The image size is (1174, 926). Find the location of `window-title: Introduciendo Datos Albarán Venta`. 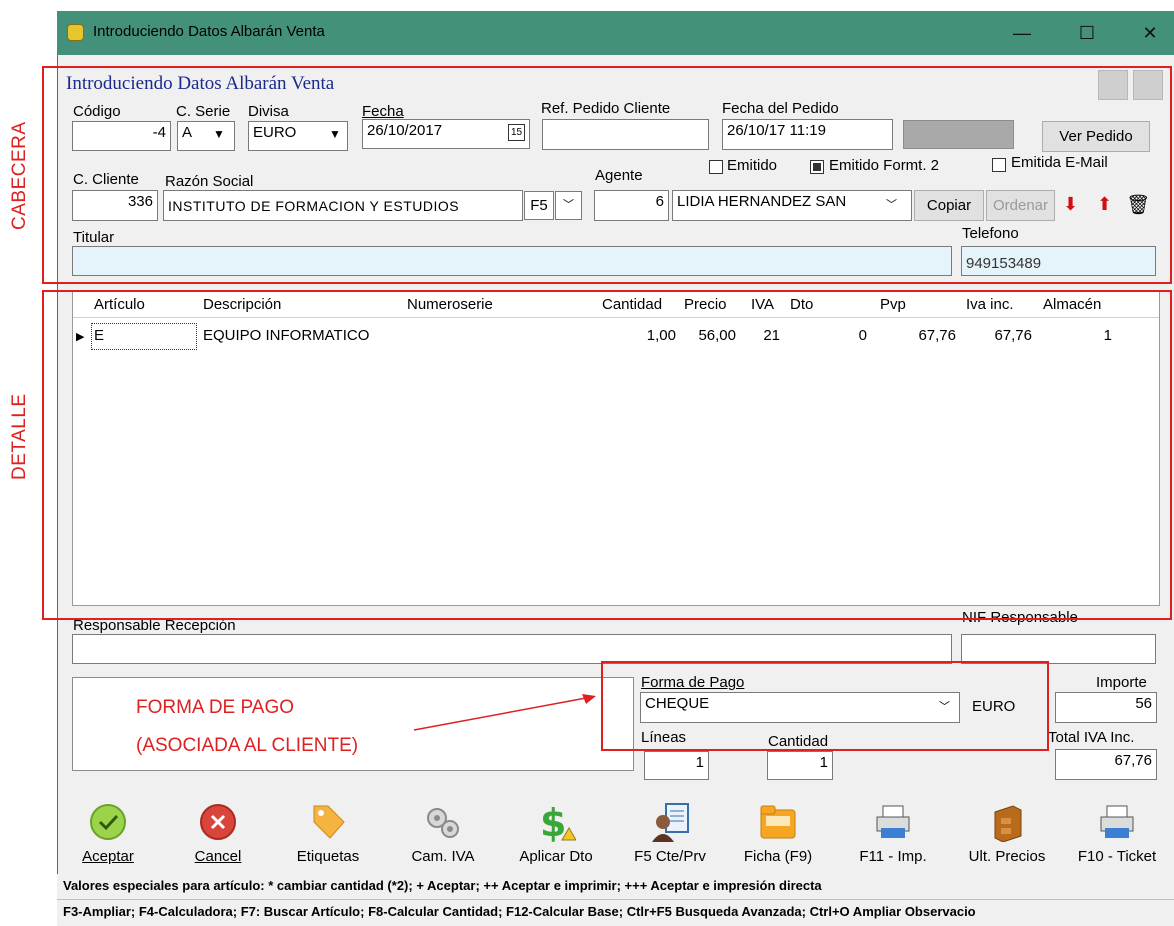

window-title: Introduciendo Datos Albarán Venta is located at coordinates (209, 31).